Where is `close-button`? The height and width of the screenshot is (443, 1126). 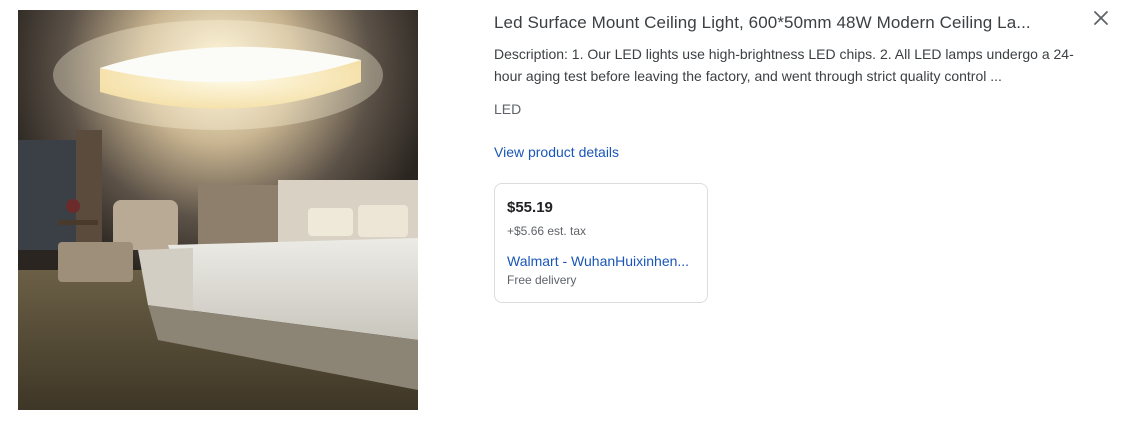
close-button is located at coordinates (1101, 18).